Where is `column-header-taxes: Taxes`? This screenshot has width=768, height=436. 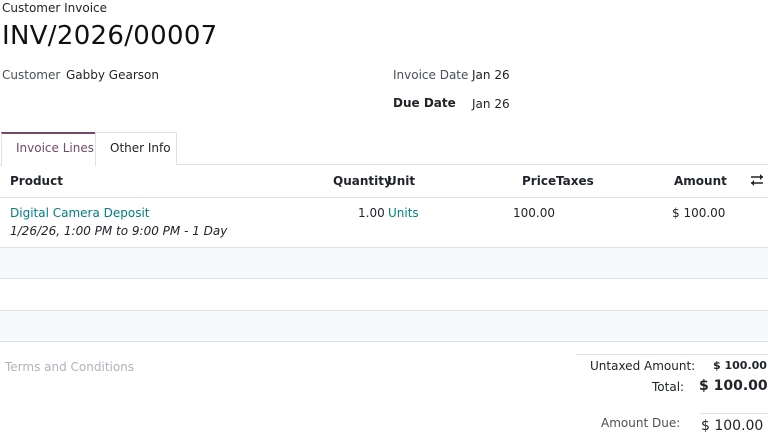
column-header-taxes: Taxes is located at coordinates (575, 181).